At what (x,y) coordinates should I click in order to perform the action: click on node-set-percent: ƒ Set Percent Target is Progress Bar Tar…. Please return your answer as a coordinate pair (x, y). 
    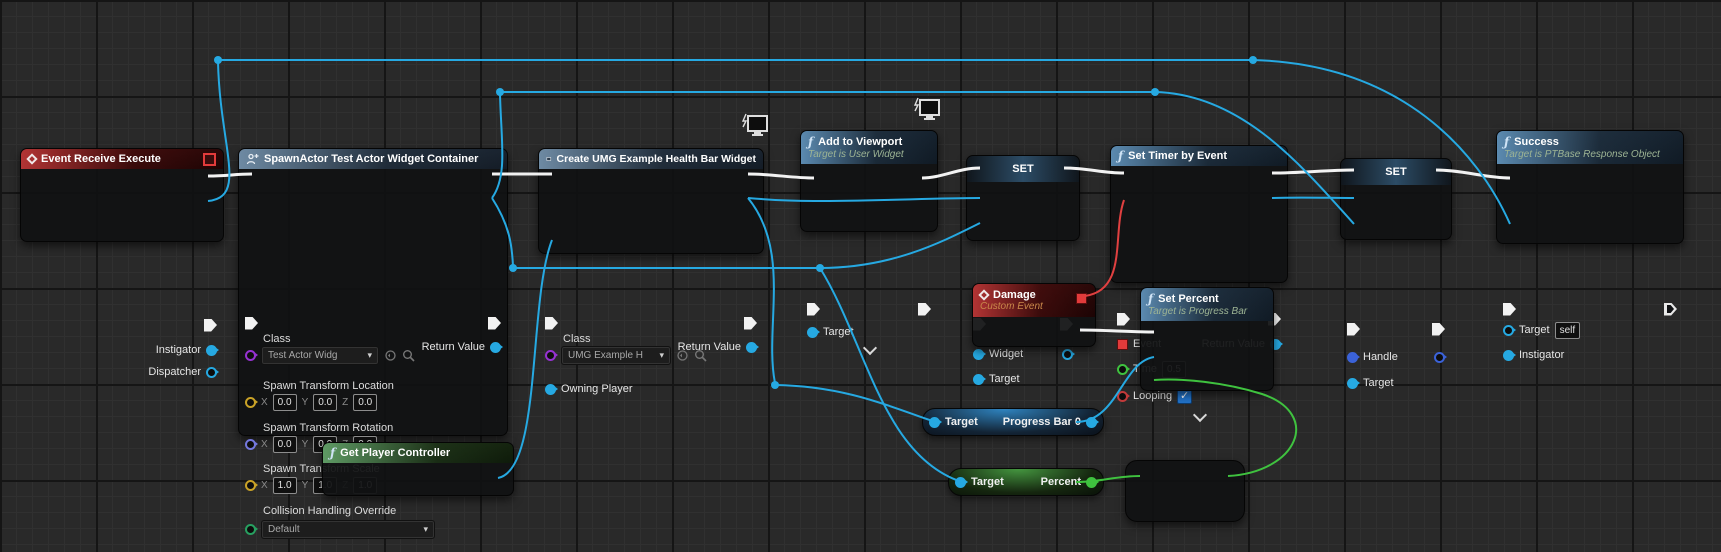
    Looking at the image, I should click on (1207, 339).